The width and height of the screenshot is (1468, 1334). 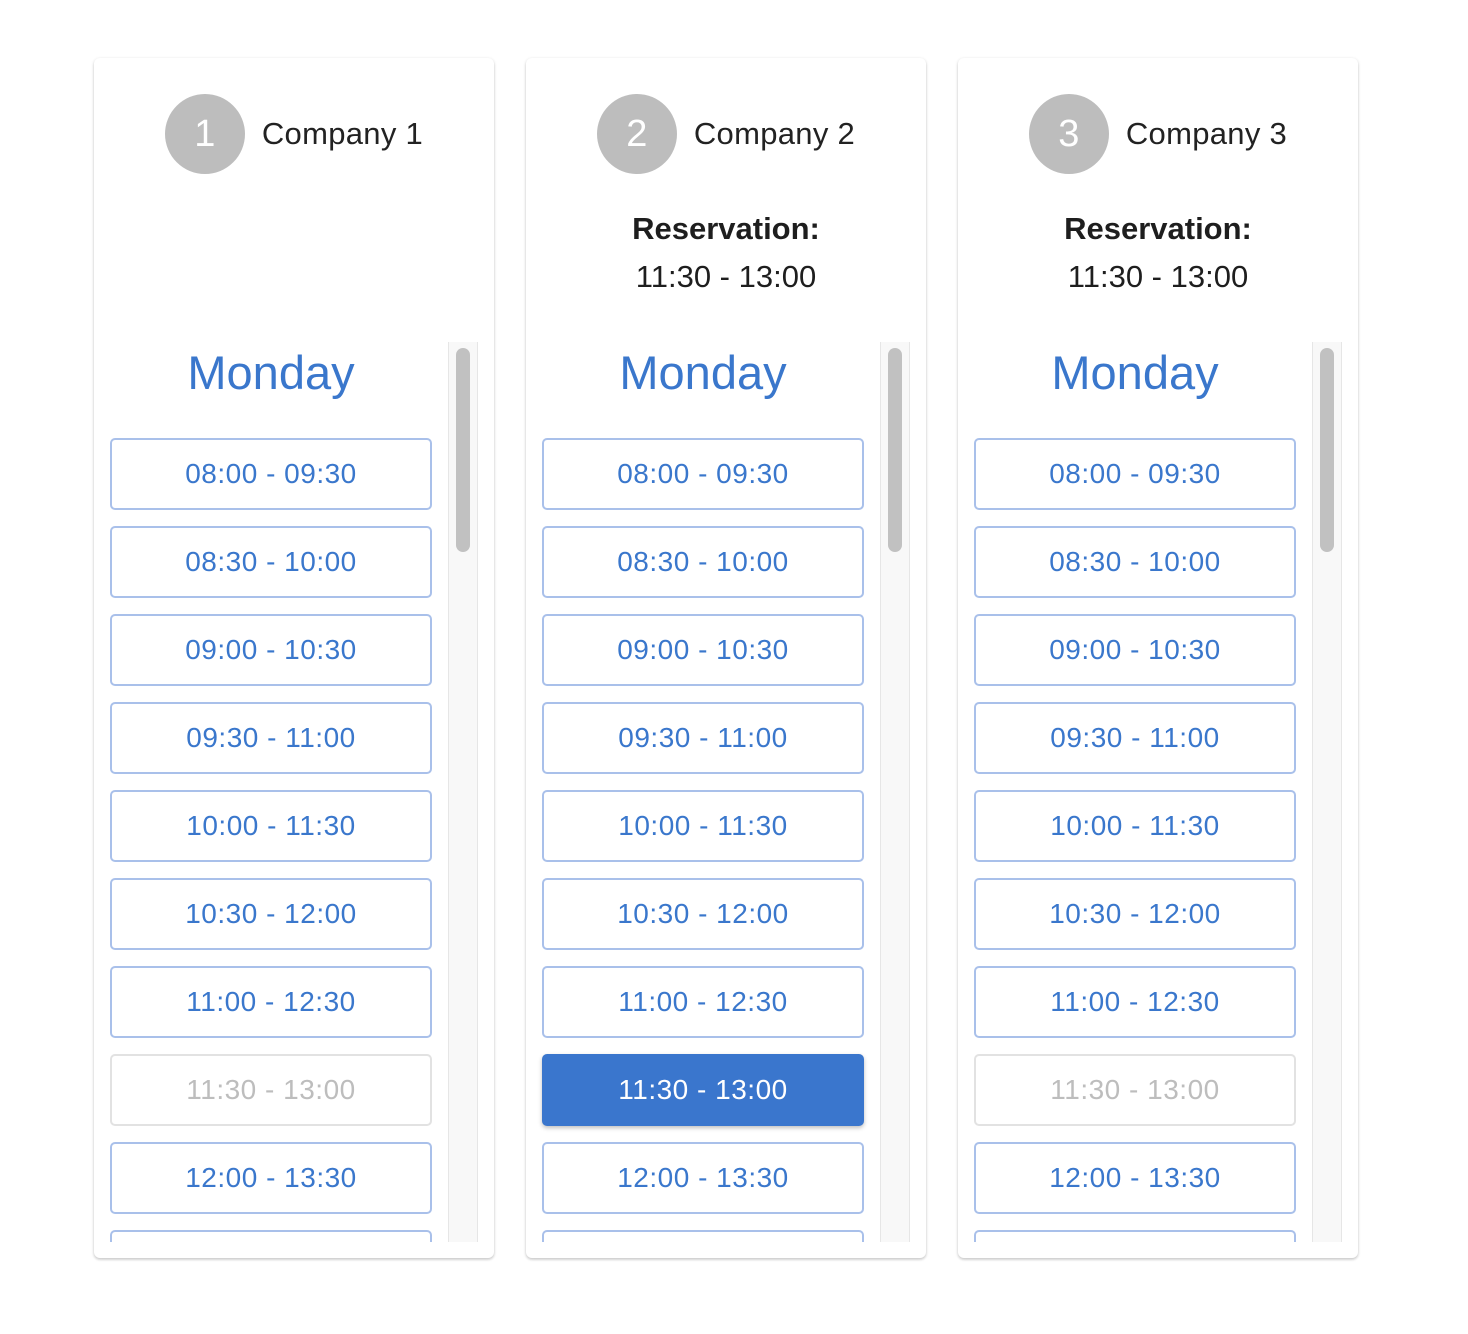 What do you see at coordinates (636, 134) in the screenshot?
I see `step-number-badge: 2` at bounding box center [636, 134].